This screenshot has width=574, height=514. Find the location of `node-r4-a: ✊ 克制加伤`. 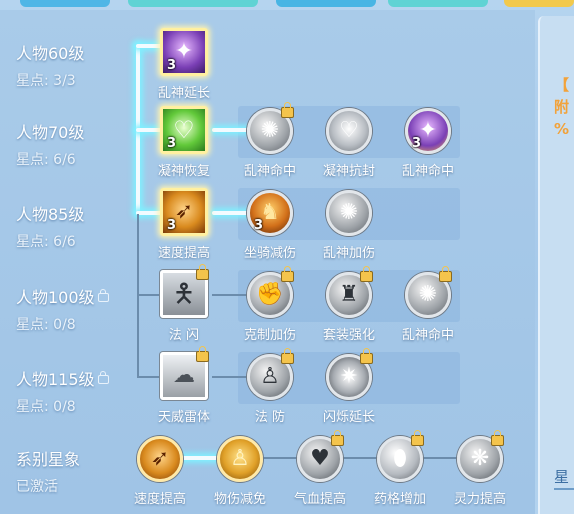

node-r4-a: ✊ 克制加伤 is located at coordinates (270, 304).